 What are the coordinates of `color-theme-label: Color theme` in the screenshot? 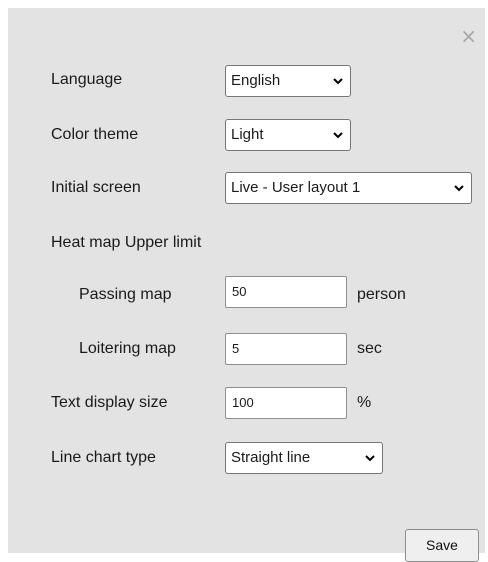 It's located at (95, 134).